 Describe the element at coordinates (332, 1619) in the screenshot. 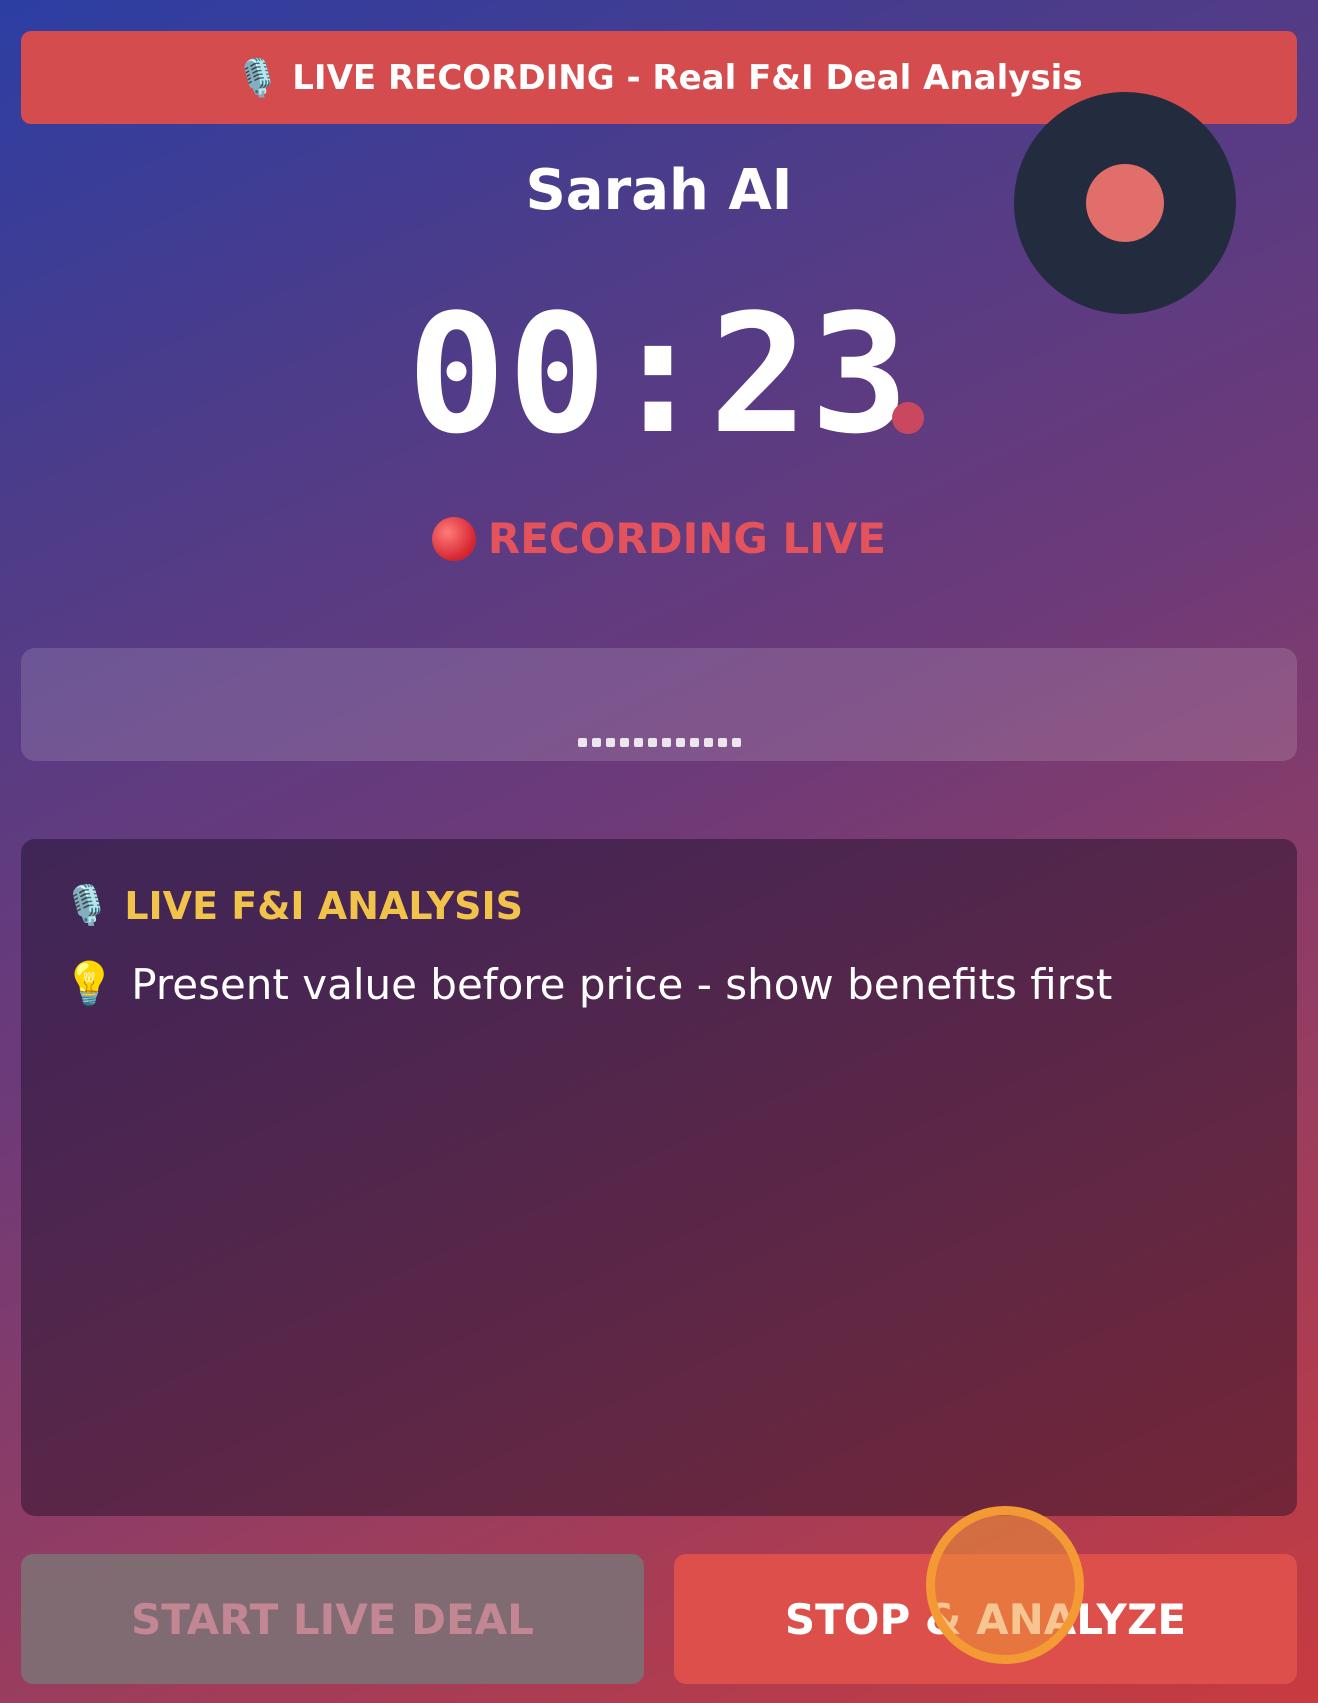

I see `start-live-deal-button: START LIVE DEAL` at that location.